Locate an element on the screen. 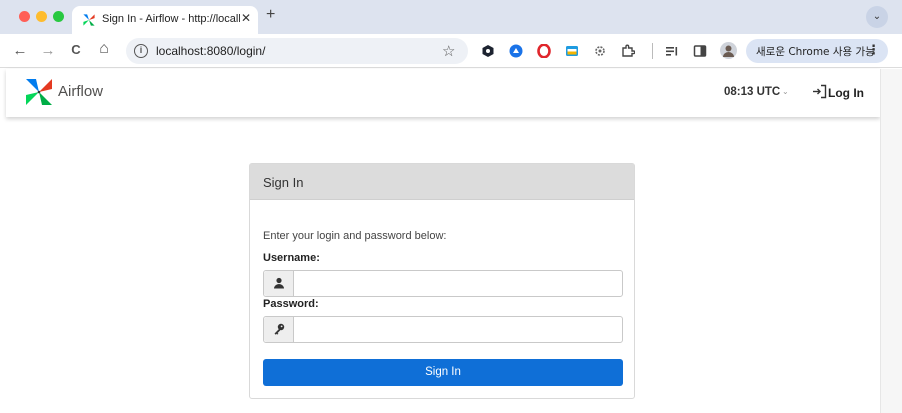  opera-icon is located at coordinates (544, 51).